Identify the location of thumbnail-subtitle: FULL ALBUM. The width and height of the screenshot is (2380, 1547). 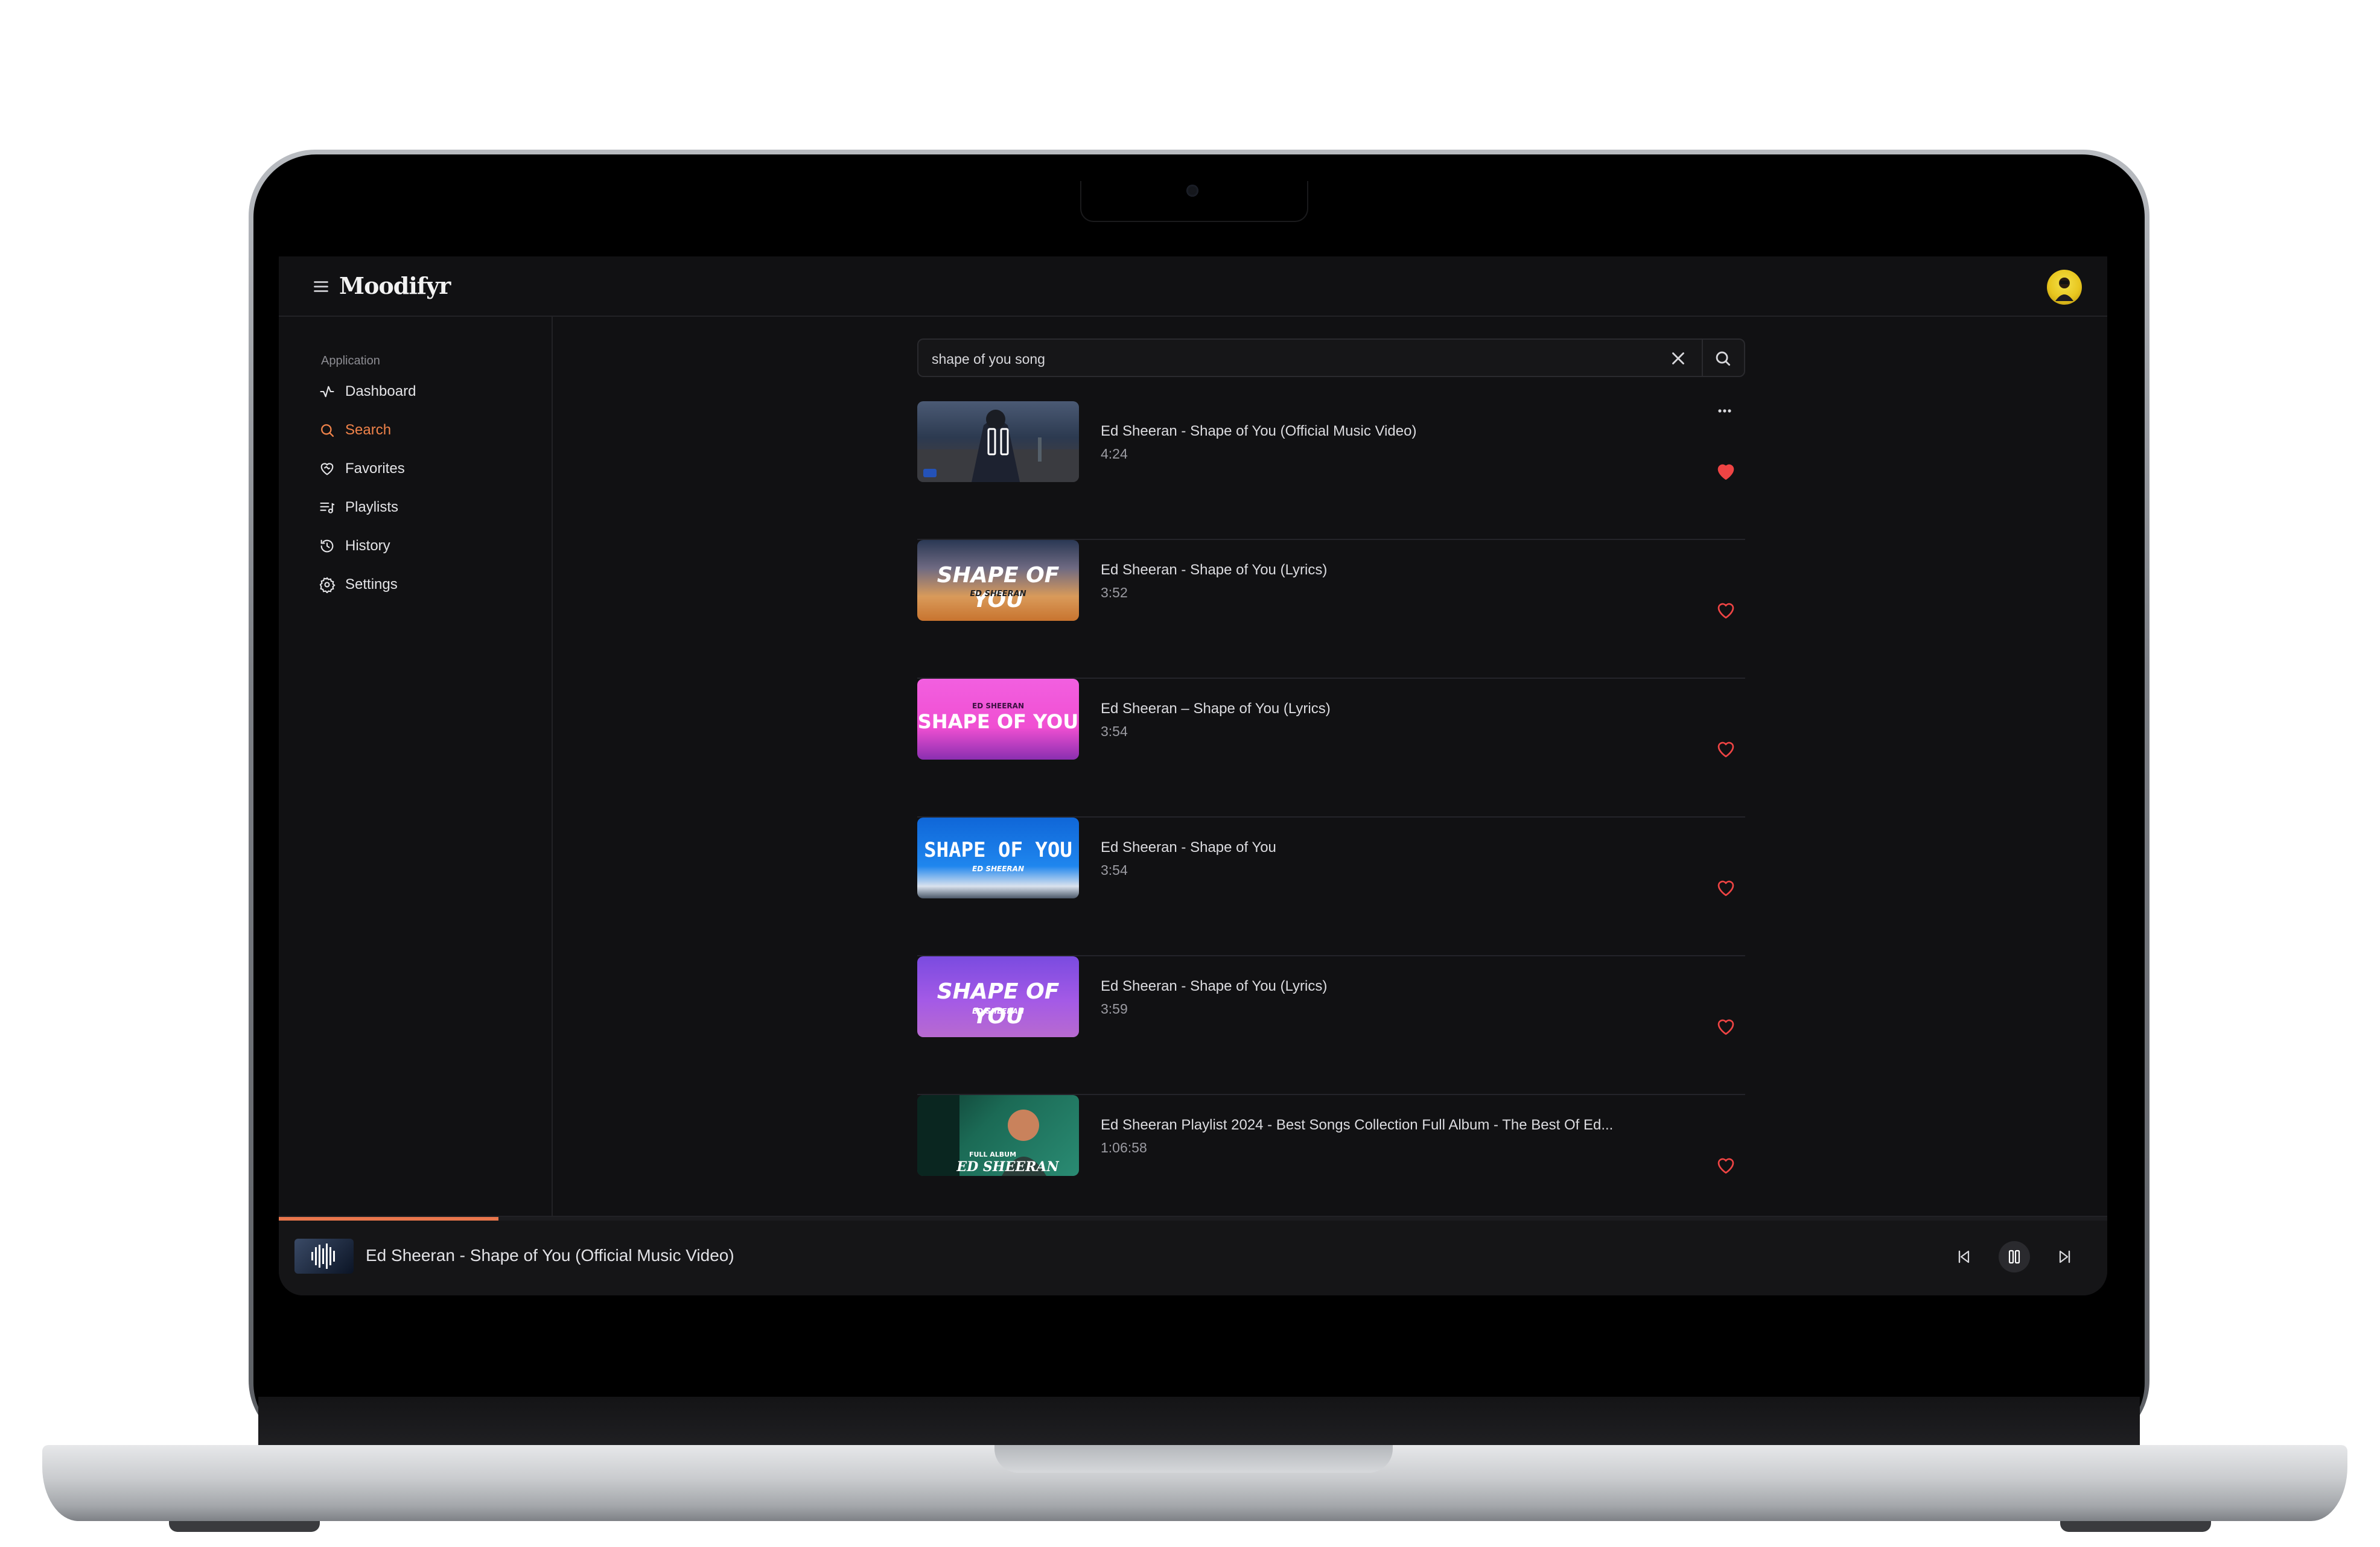
(993, 1155).